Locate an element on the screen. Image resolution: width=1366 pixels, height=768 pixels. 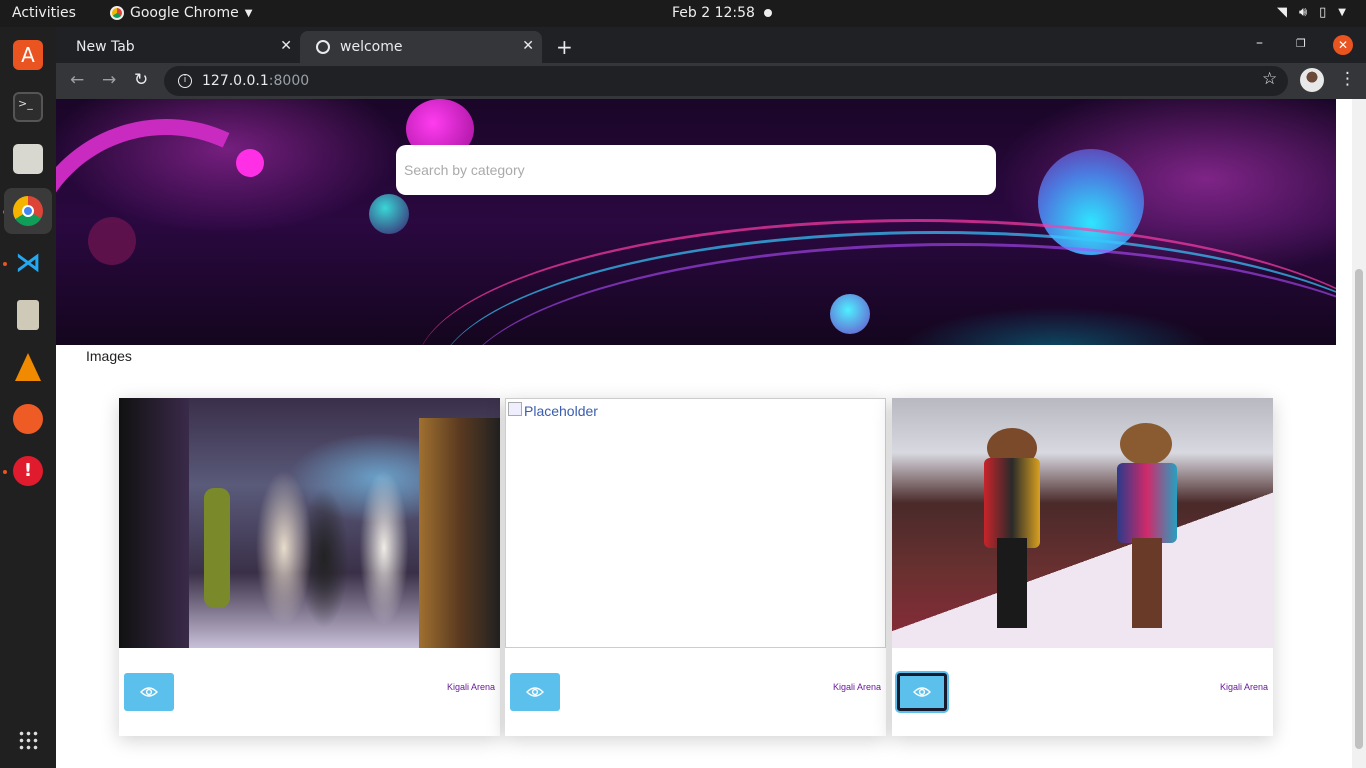
runway-models-photo is located at coordinates (1082, 523).